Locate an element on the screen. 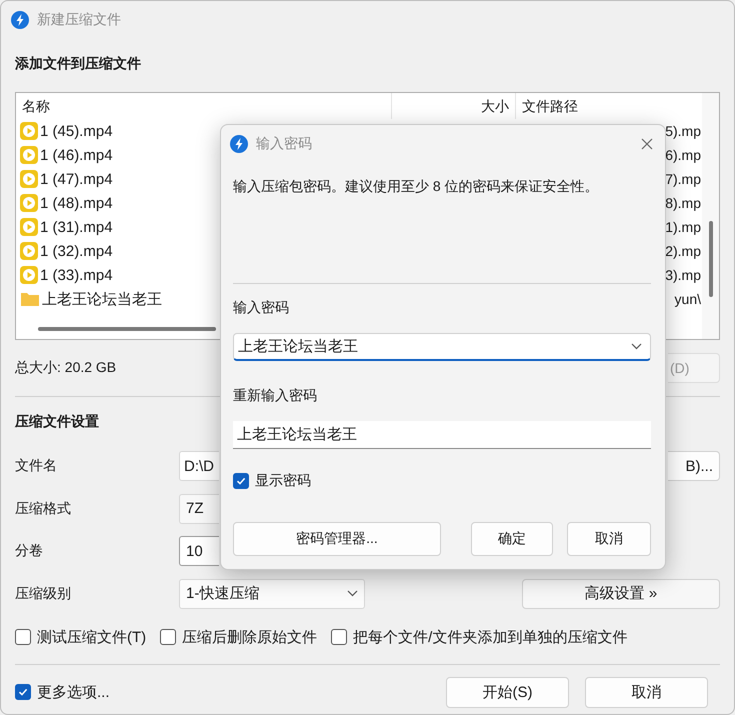 This screenshot has height=715, width=735. level-dropdown: 1-快速压缩 is located at coordinates (272, 593).